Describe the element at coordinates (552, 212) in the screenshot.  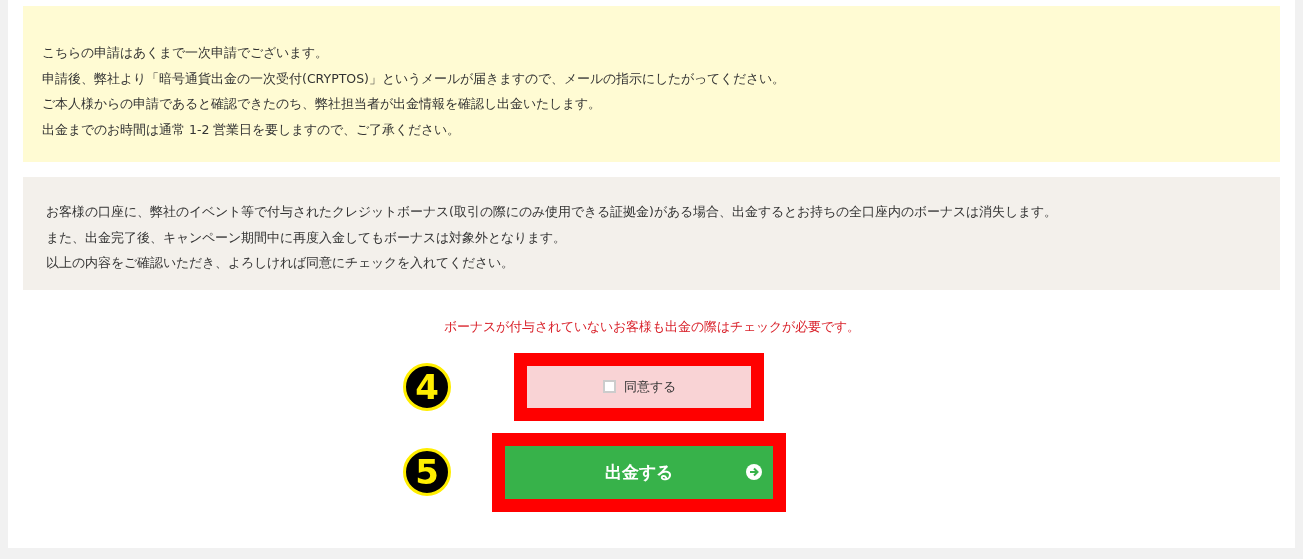
I see `notice-text: お客様の口座に、弊社のイベント等で付与されたクレジットボーナス(取引の際にのみ使用できる証拠金)がある場合、出金するとお持ちの全口座内のボーナスは消失します。` at that location.